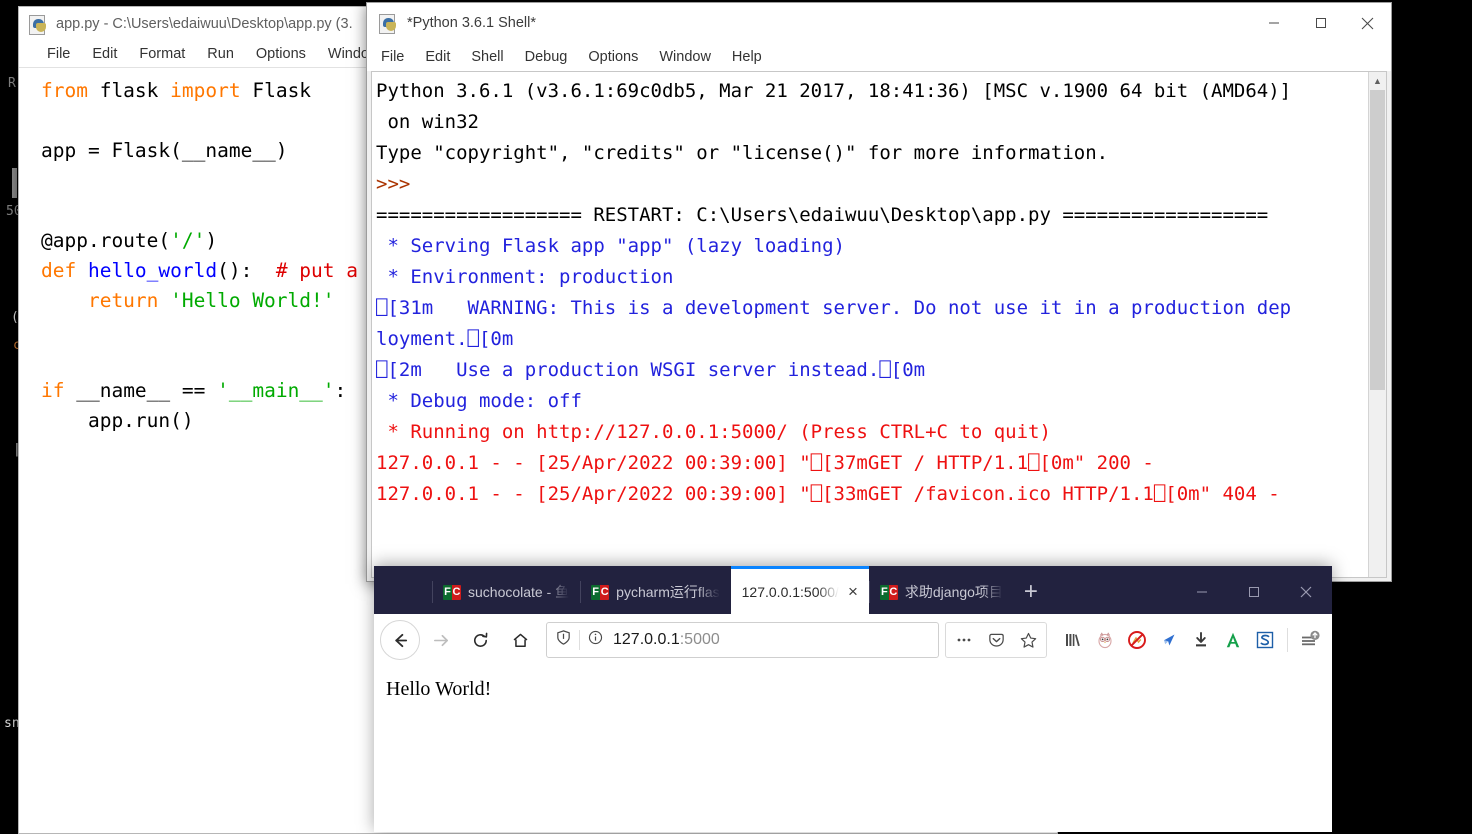 This screenshot has width=1472, height=834. Describe the element at coordinates (106, 300) in the screenshot. I see `code-token: return` at that location.